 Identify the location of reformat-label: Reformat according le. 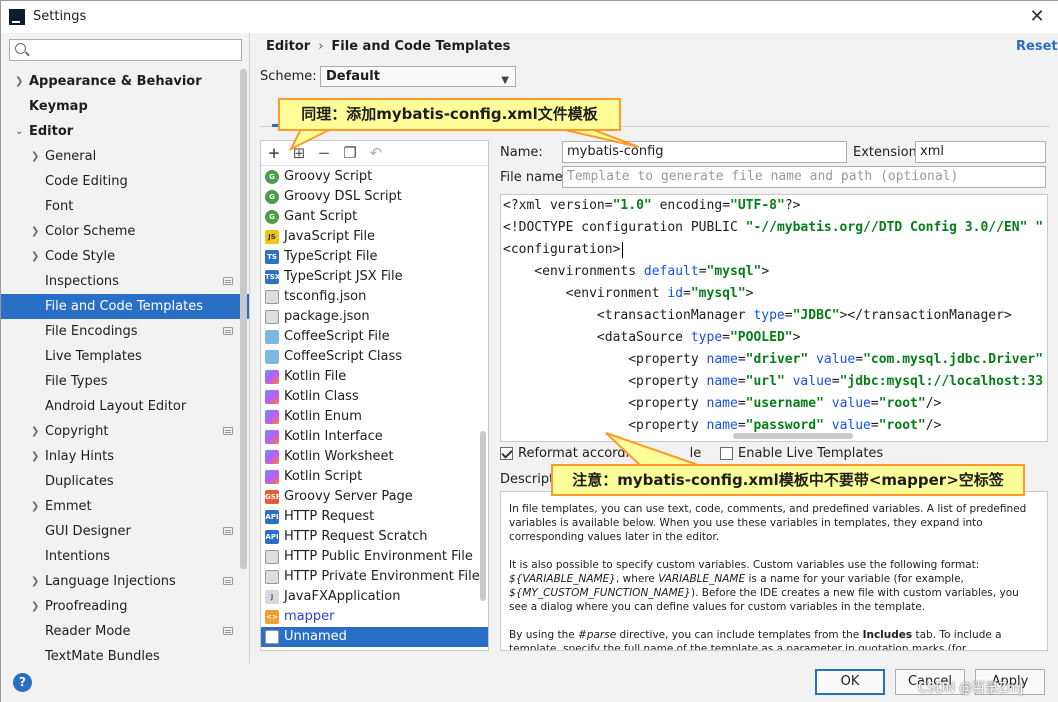
(610, 453).